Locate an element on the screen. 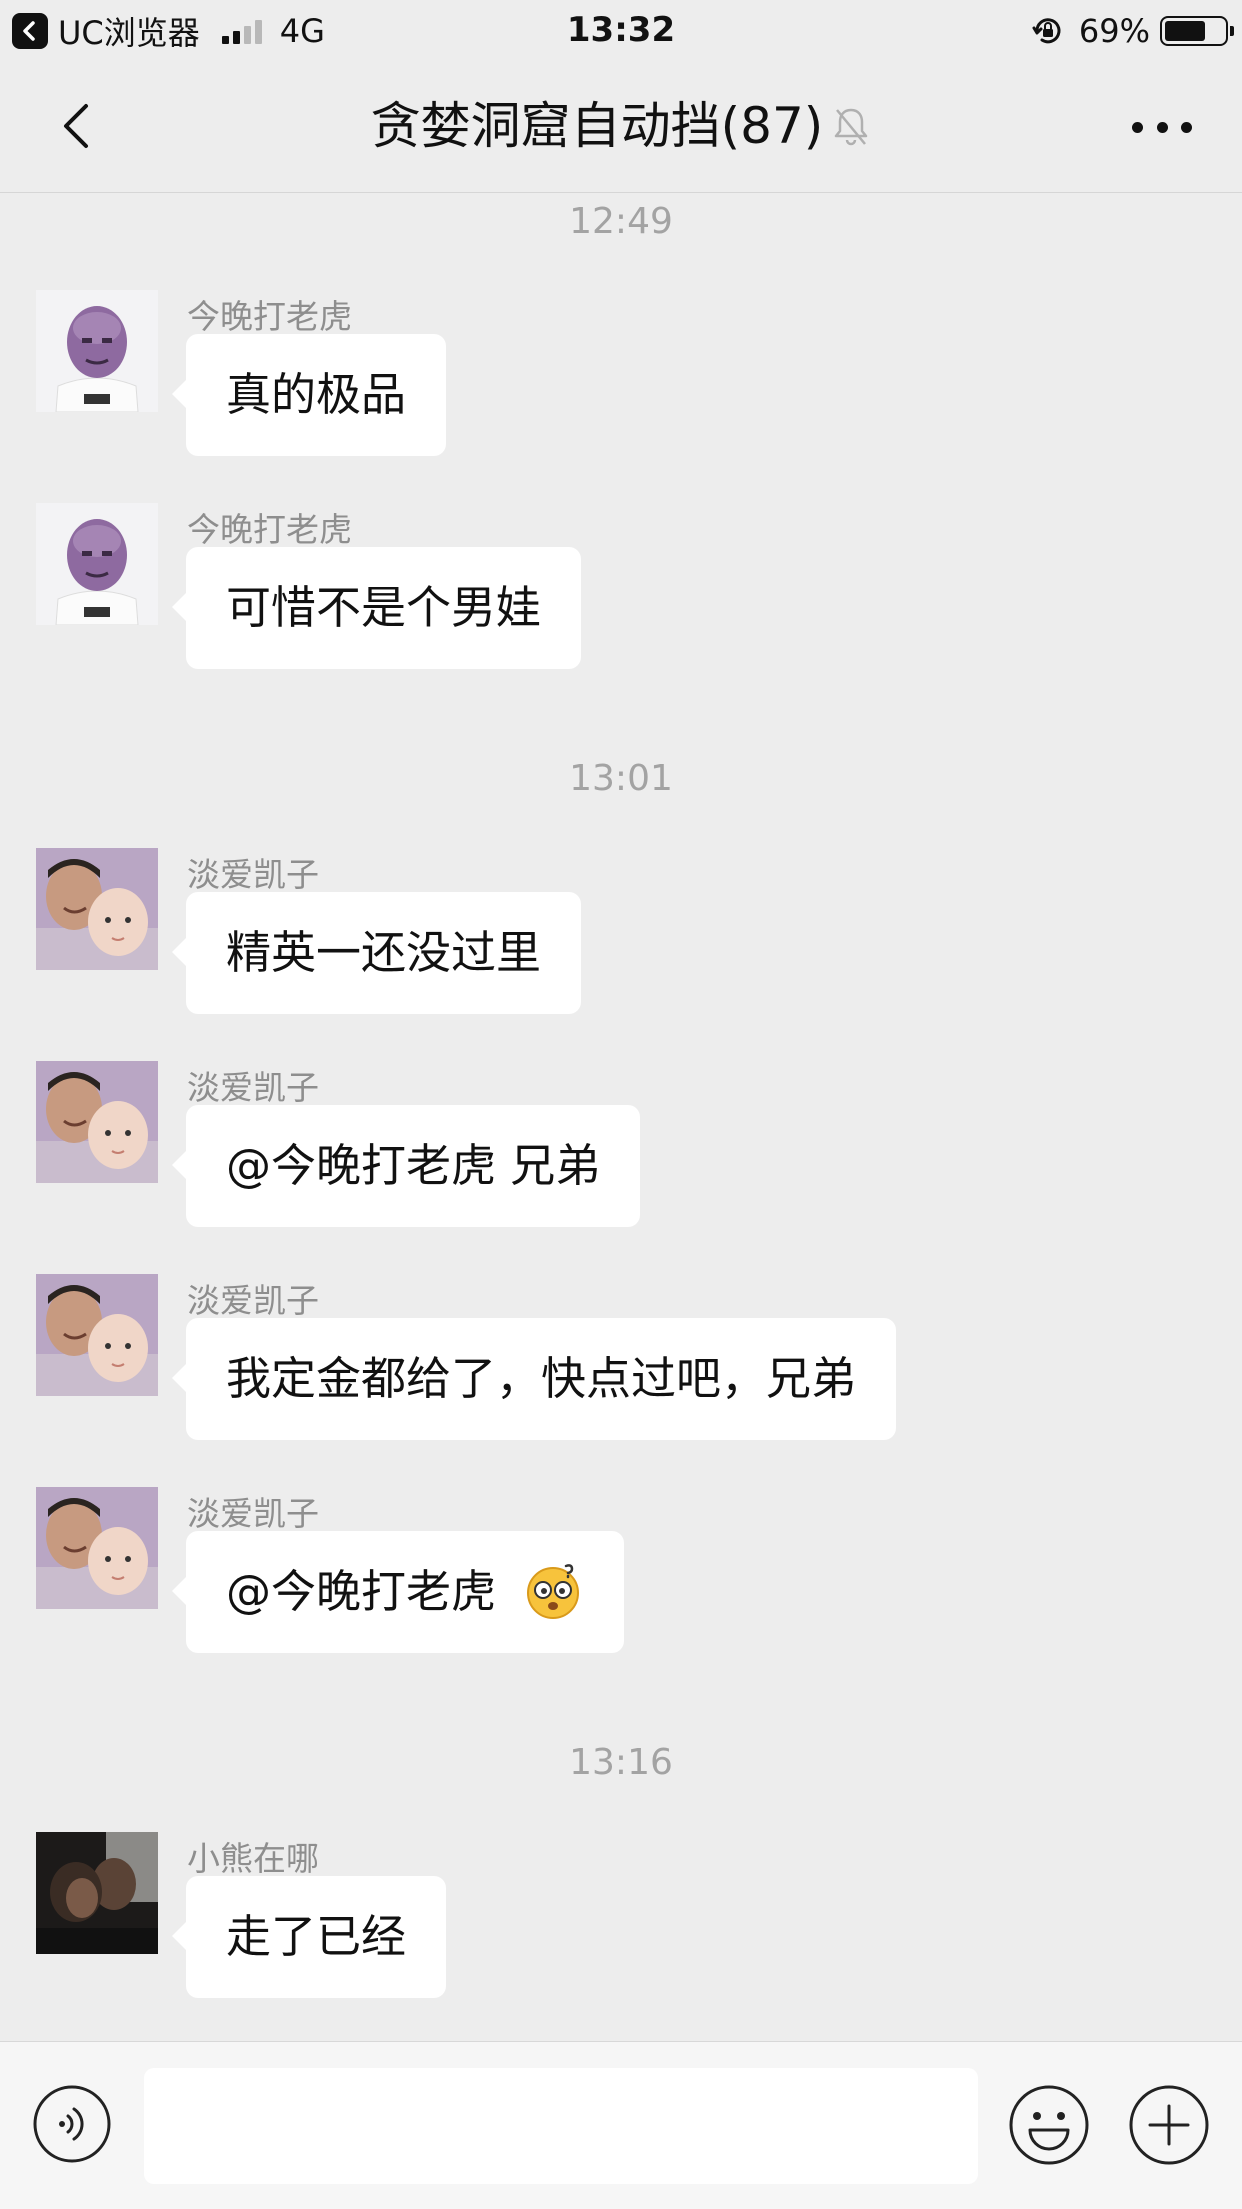 The width and height of the screenshot is (1242, 2209). dark-photo-avatar is located at coordinates (97, 1893).